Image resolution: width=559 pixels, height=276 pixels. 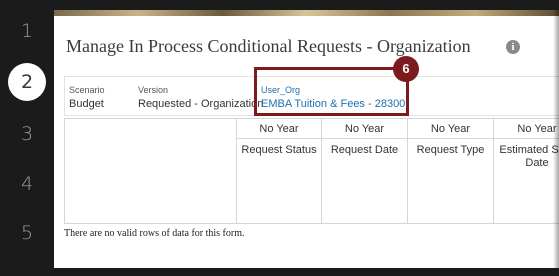 I want to click on pov-scenario-value: Budget, so click(x=86, y=104).